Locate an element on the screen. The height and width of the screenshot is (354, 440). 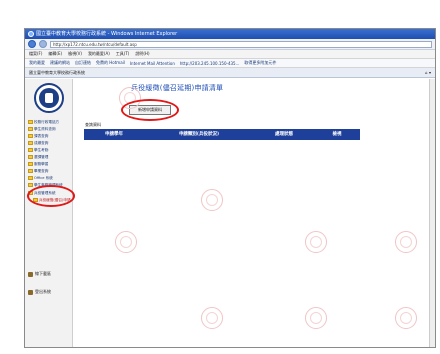
column-header-type: 申請類別(兵役狀況) is located at coordinates (199, 134).